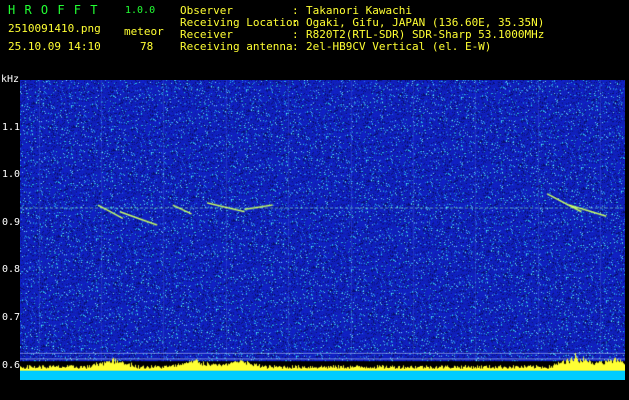  I want to click on app-version: 1.0.0, so click(140, 10).